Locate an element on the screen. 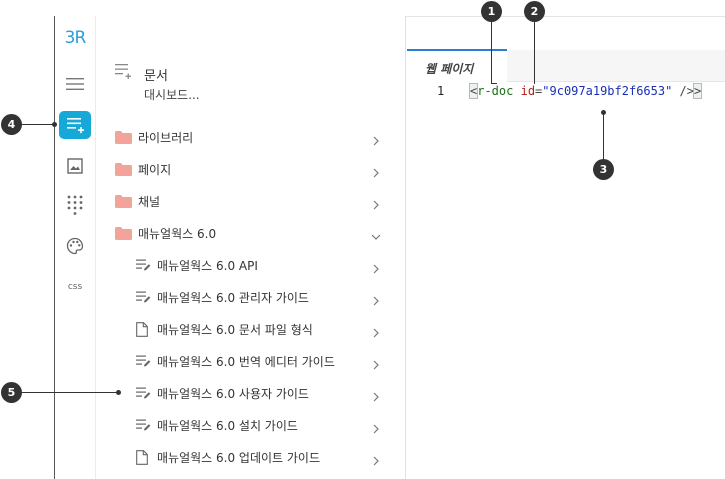 The height and width of the screenshot is (479, 725). callout-4: 4 is located at coordinates (11, 124).